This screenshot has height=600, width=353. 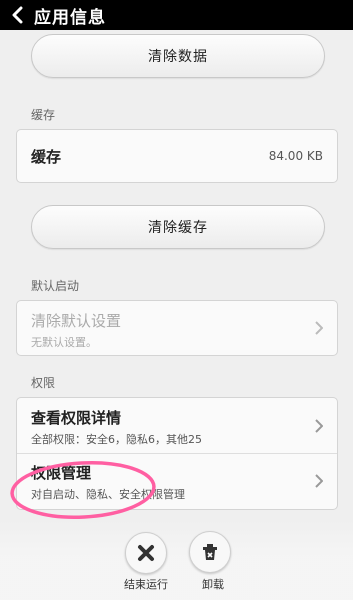 I want to click on clear-defaults-title: 清除默认设置, so click(x=76, y=321).